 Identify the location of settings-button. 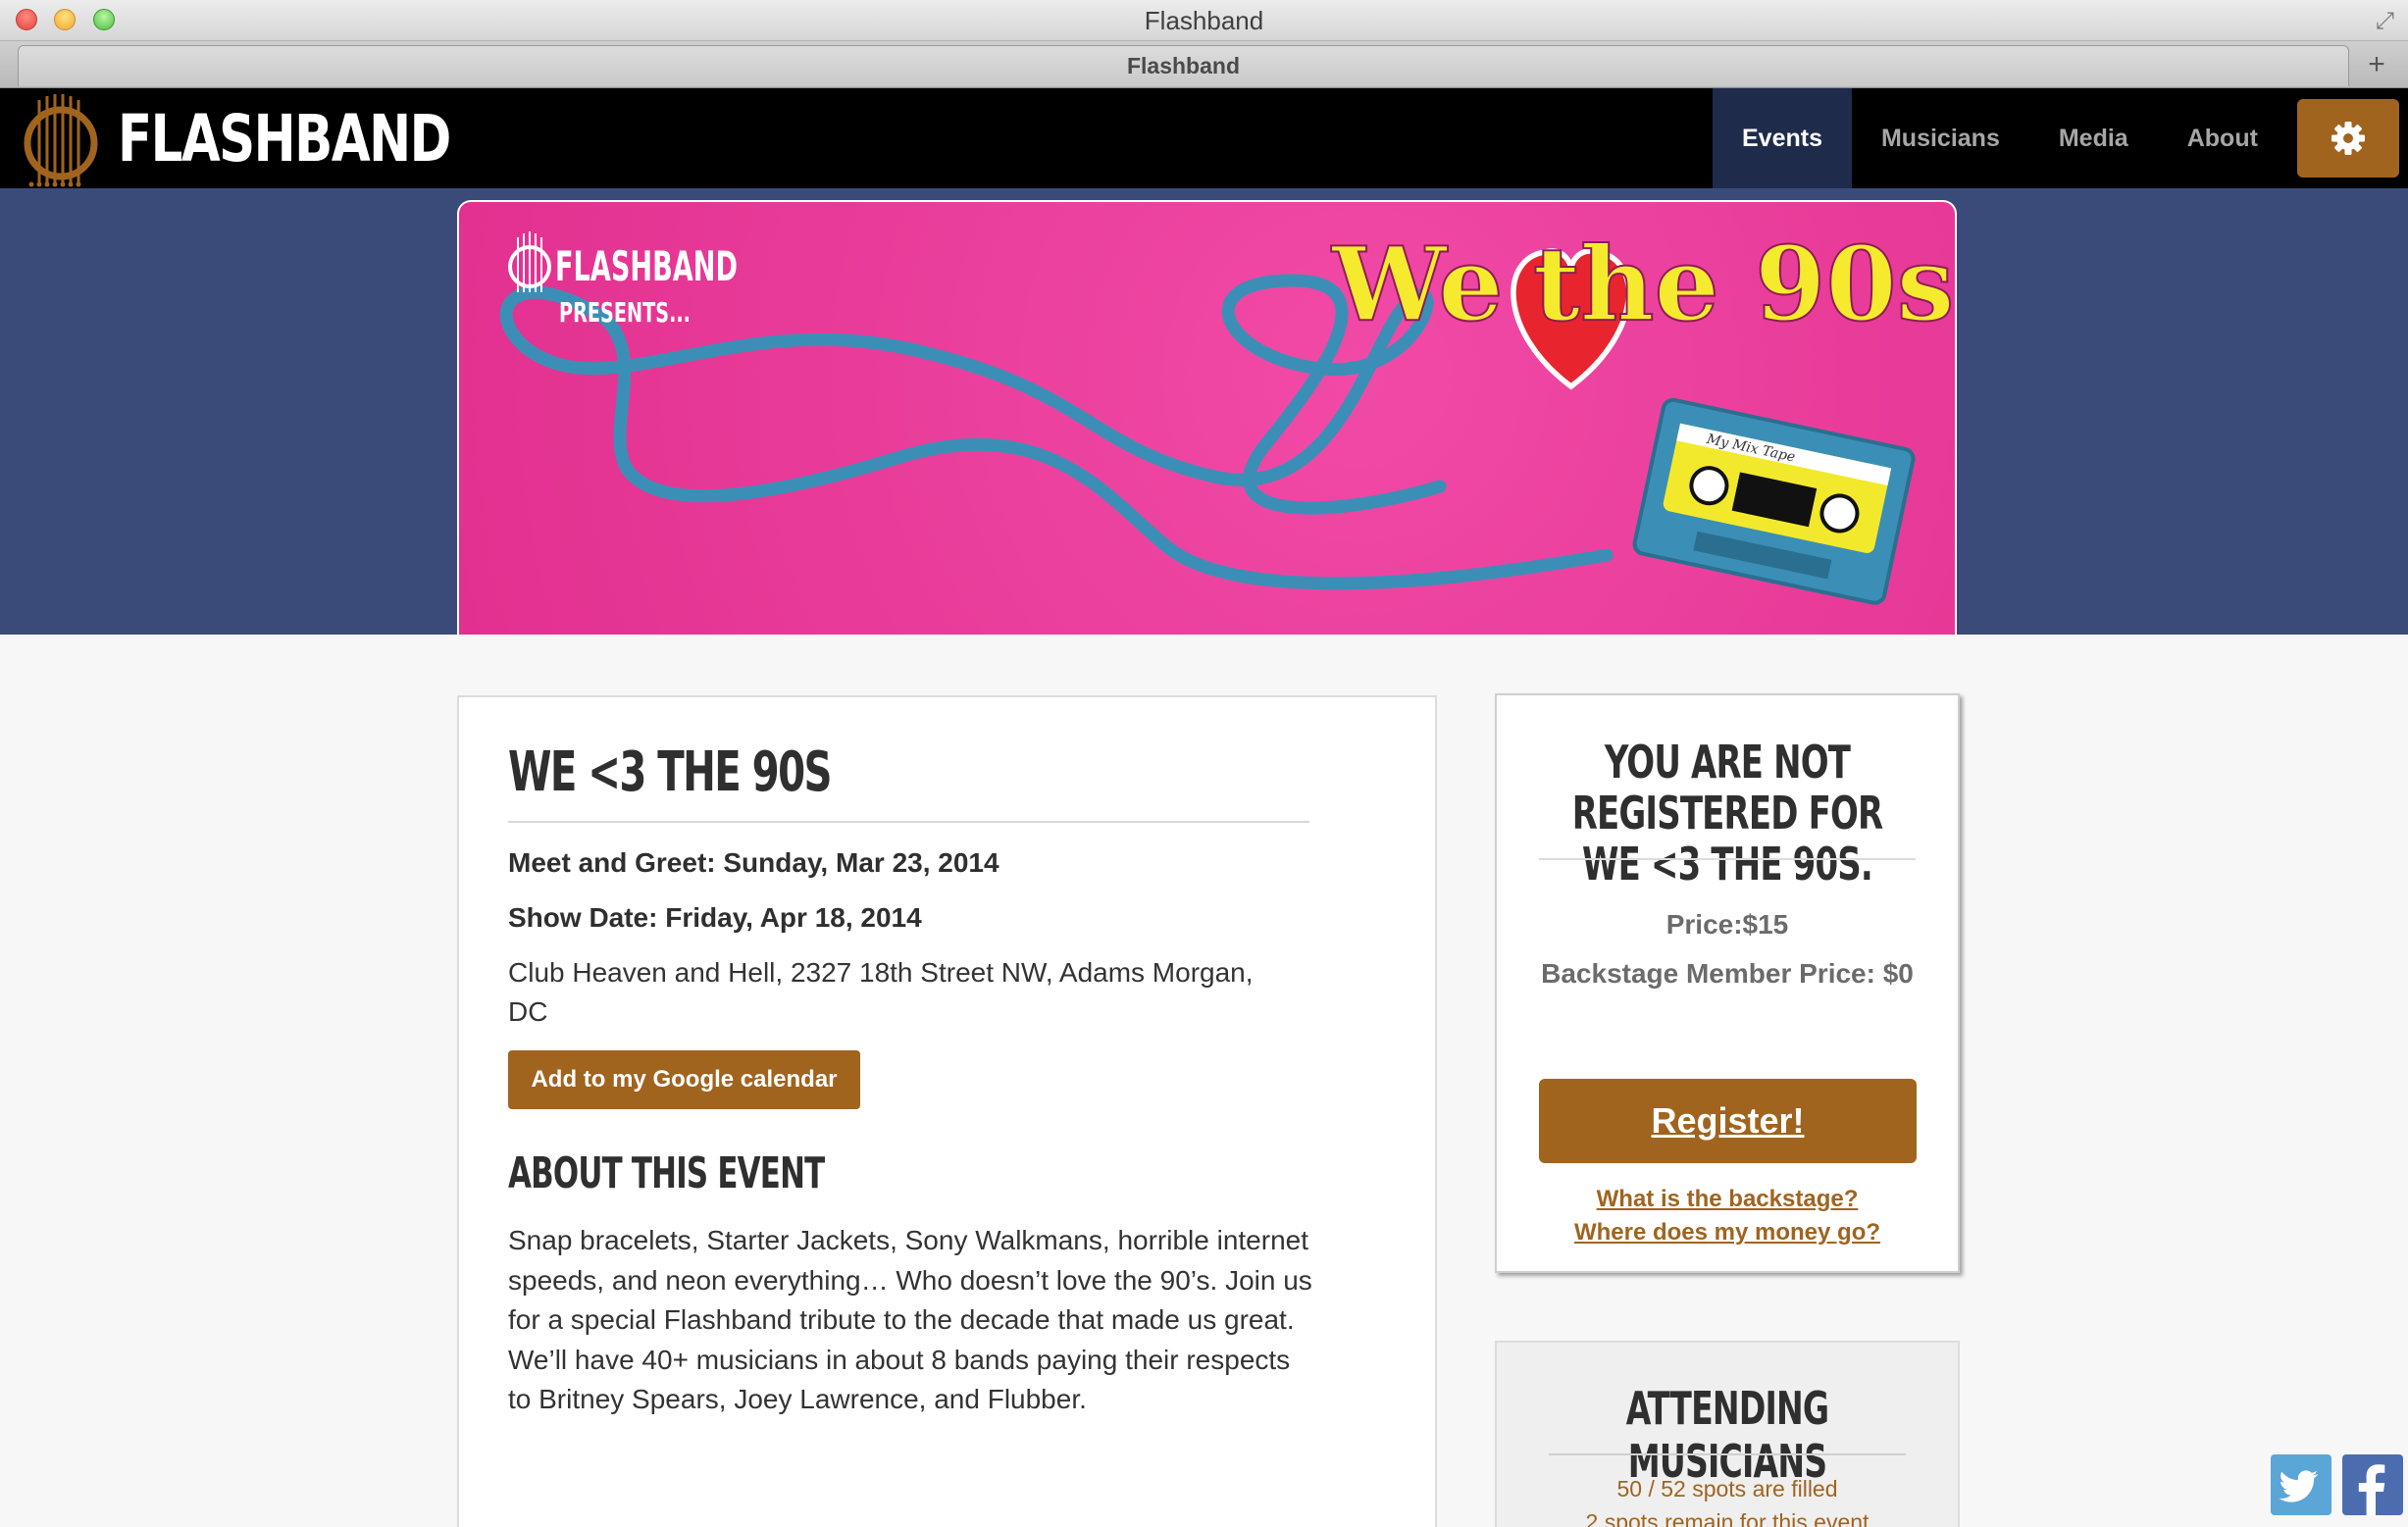
(2348, 138).